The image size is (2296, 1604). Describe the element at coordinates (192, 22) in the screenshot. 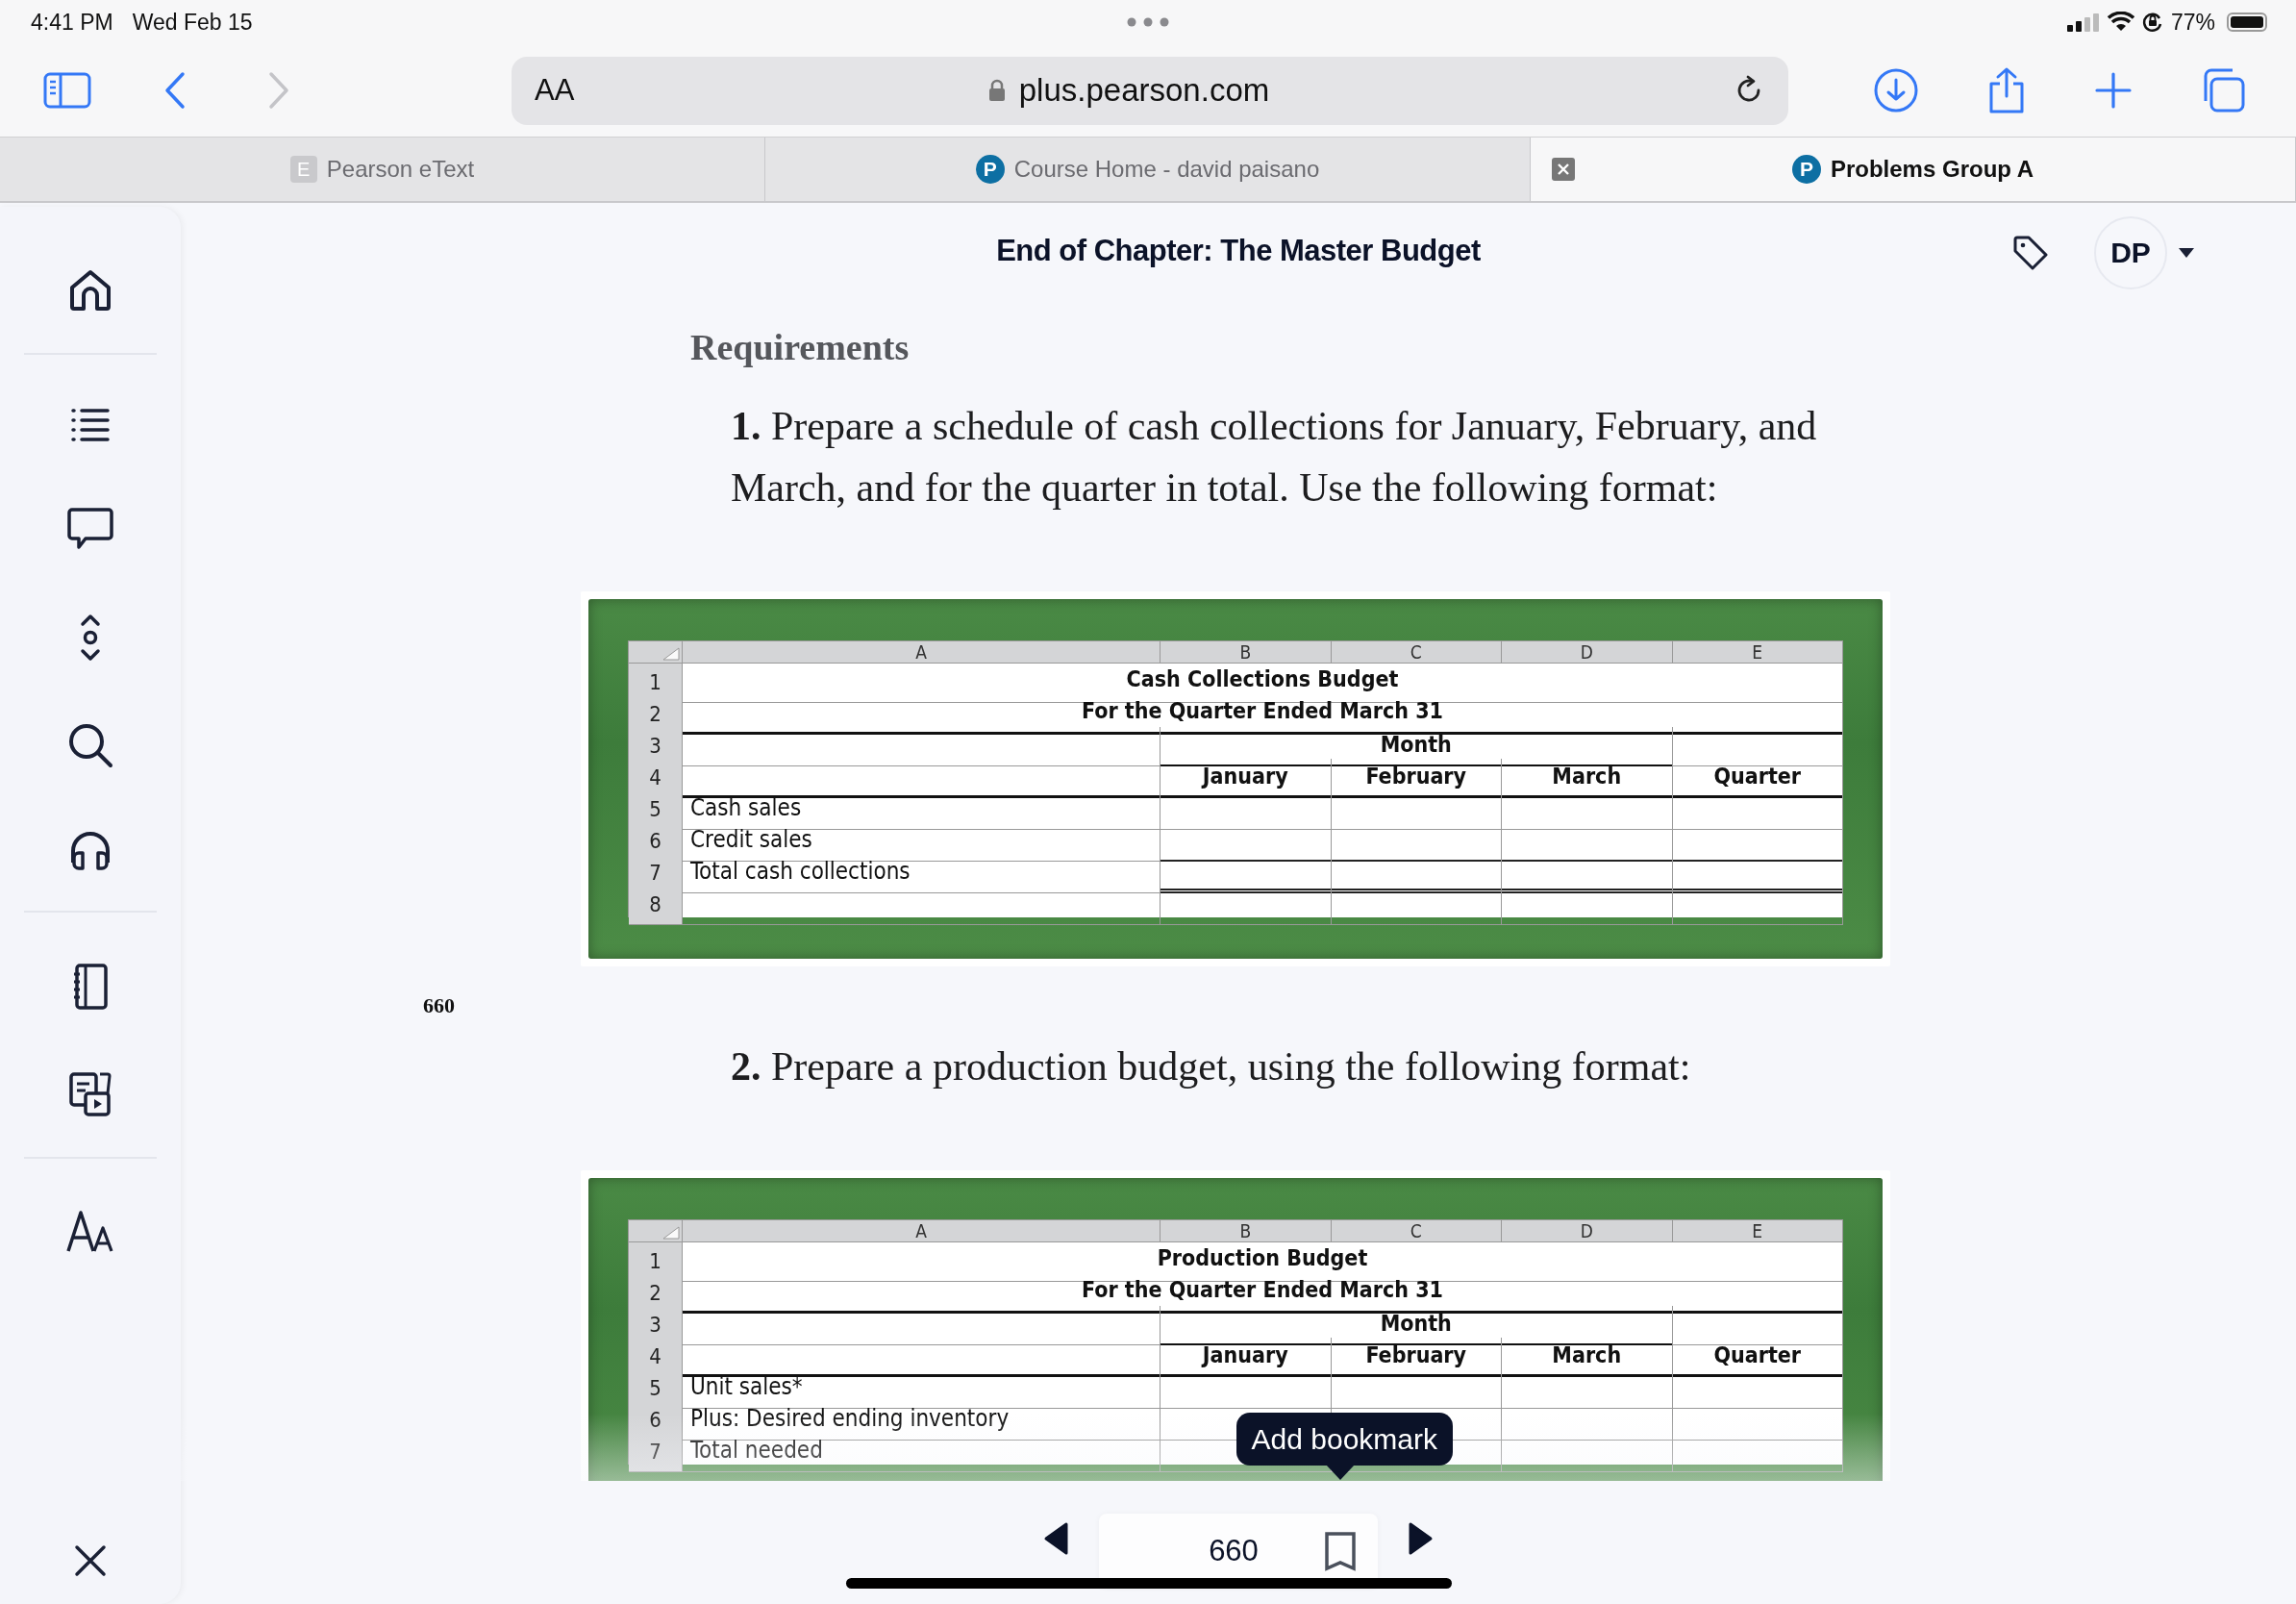

I see `status-date: Wed Feb 15` at that location.